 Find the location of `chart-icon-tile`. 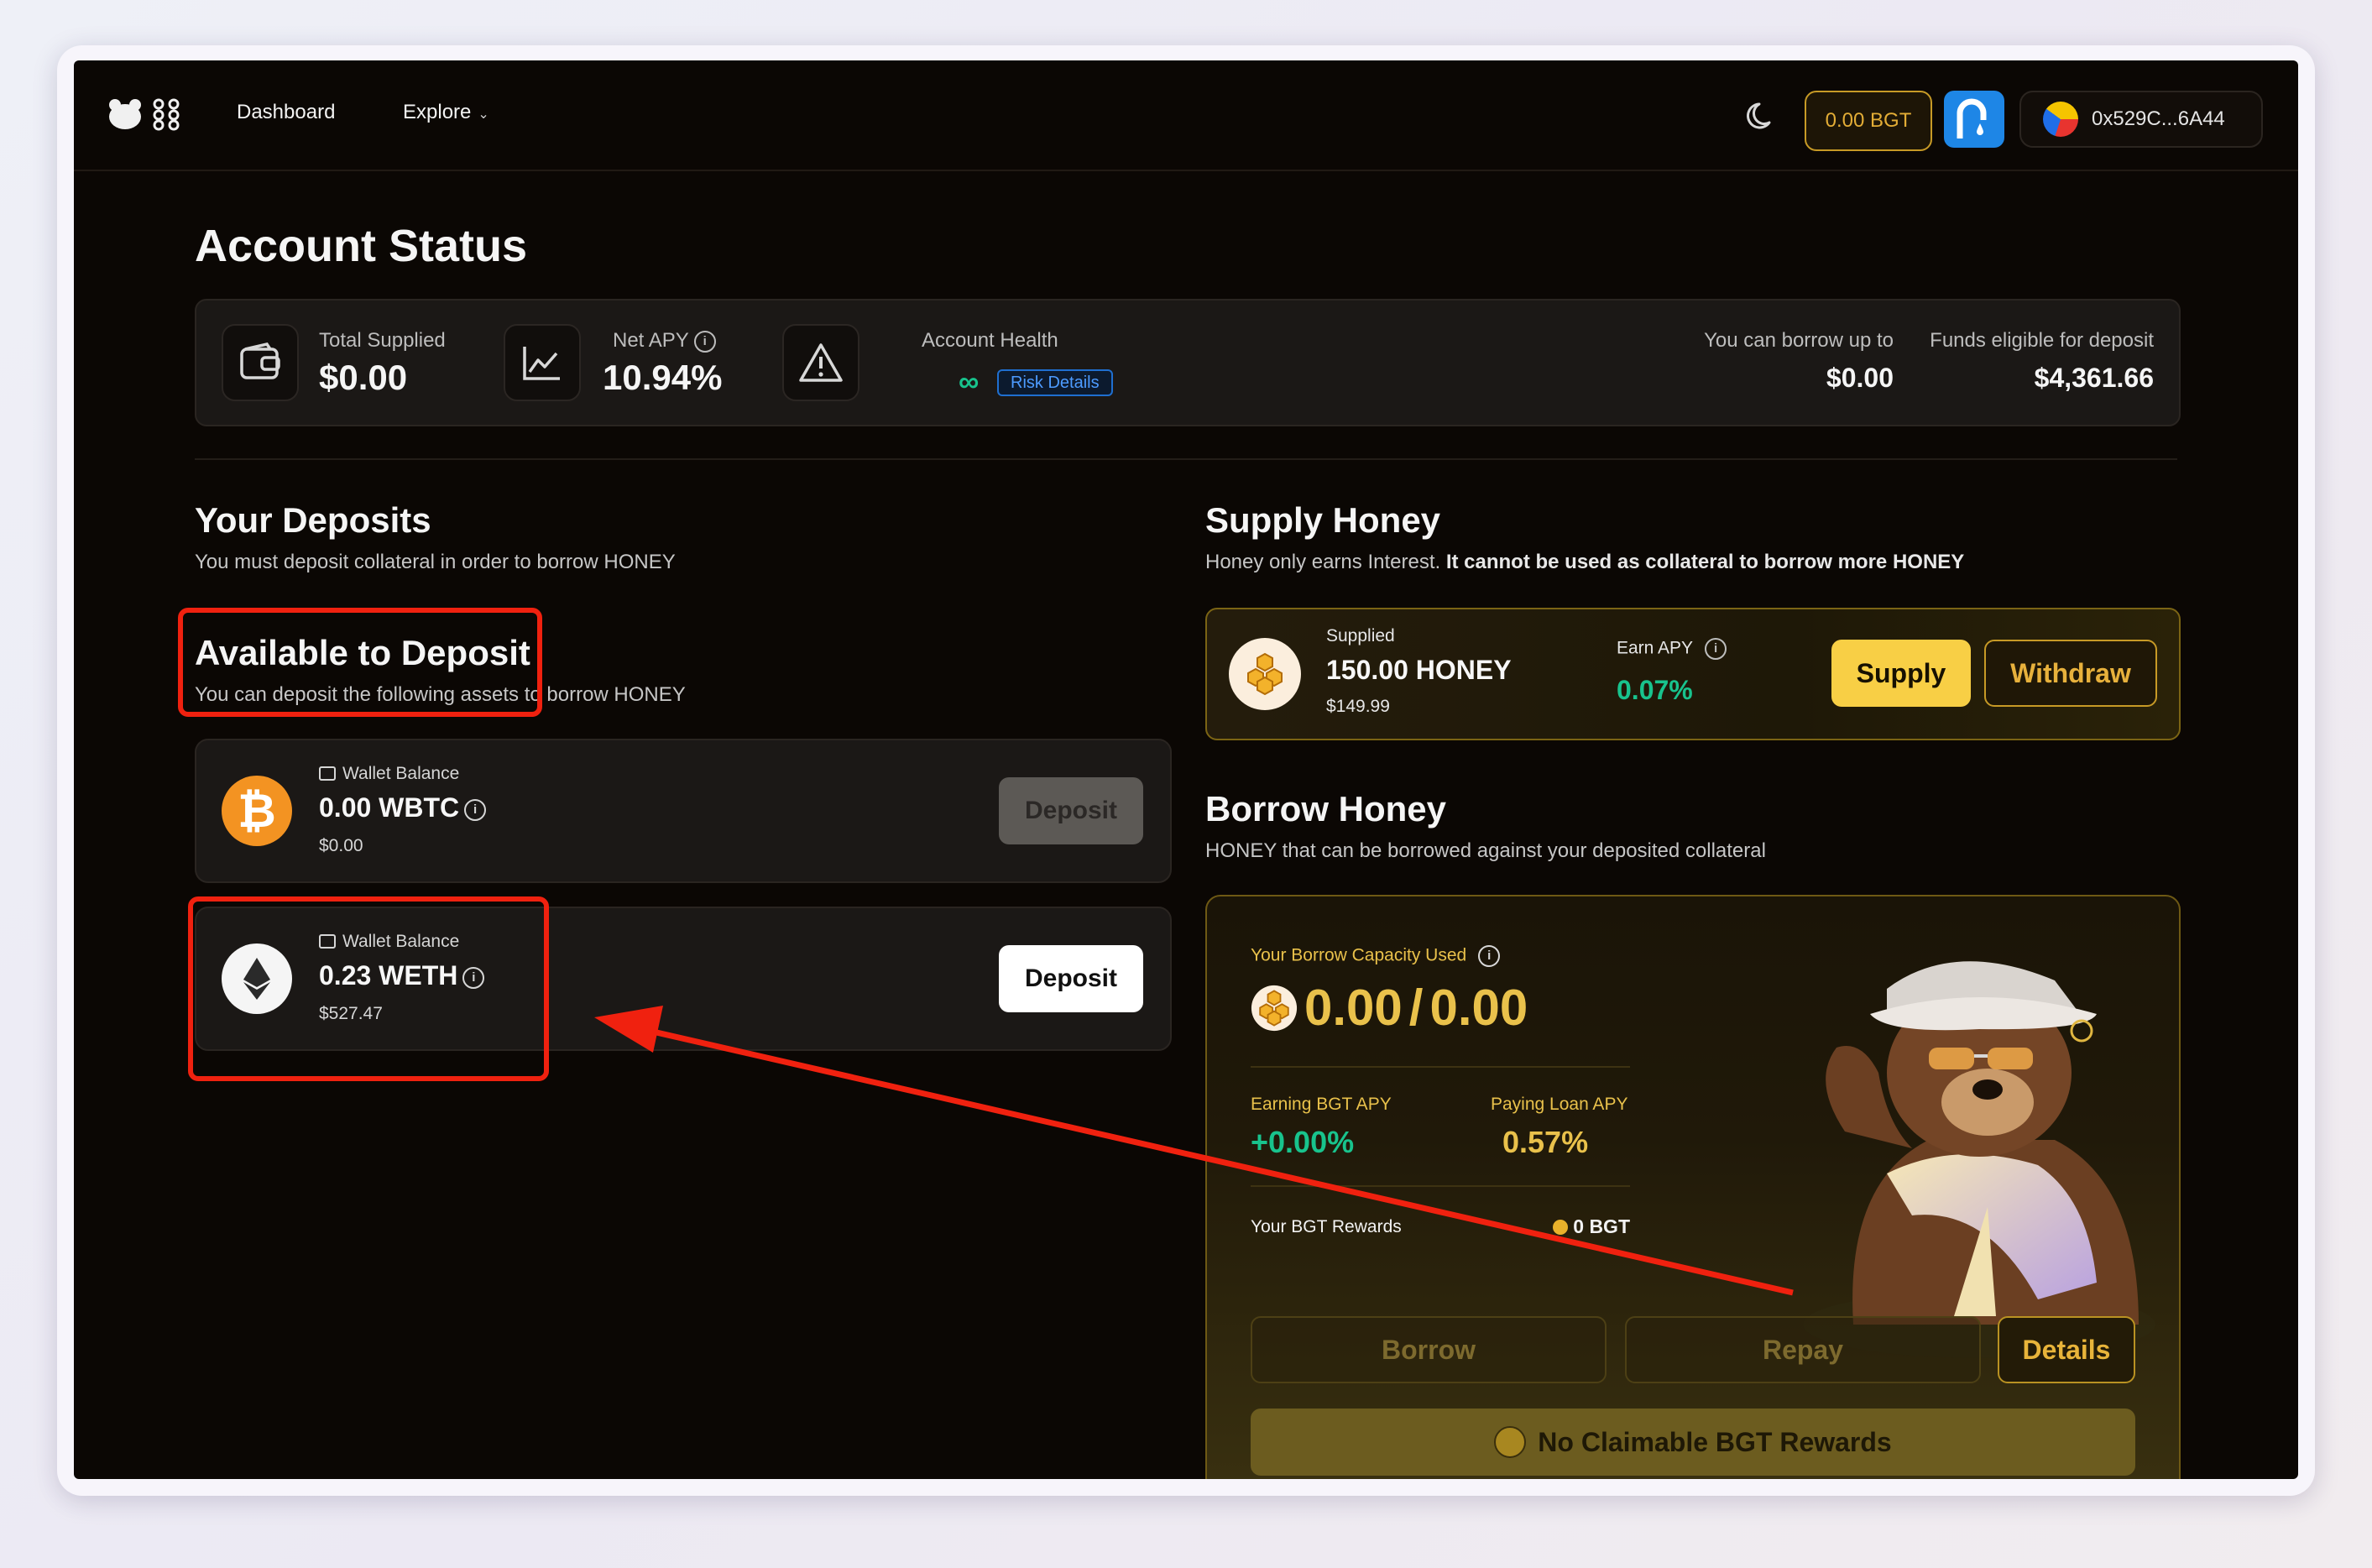

chart-icon-tile is located at coordinates (542, 362).